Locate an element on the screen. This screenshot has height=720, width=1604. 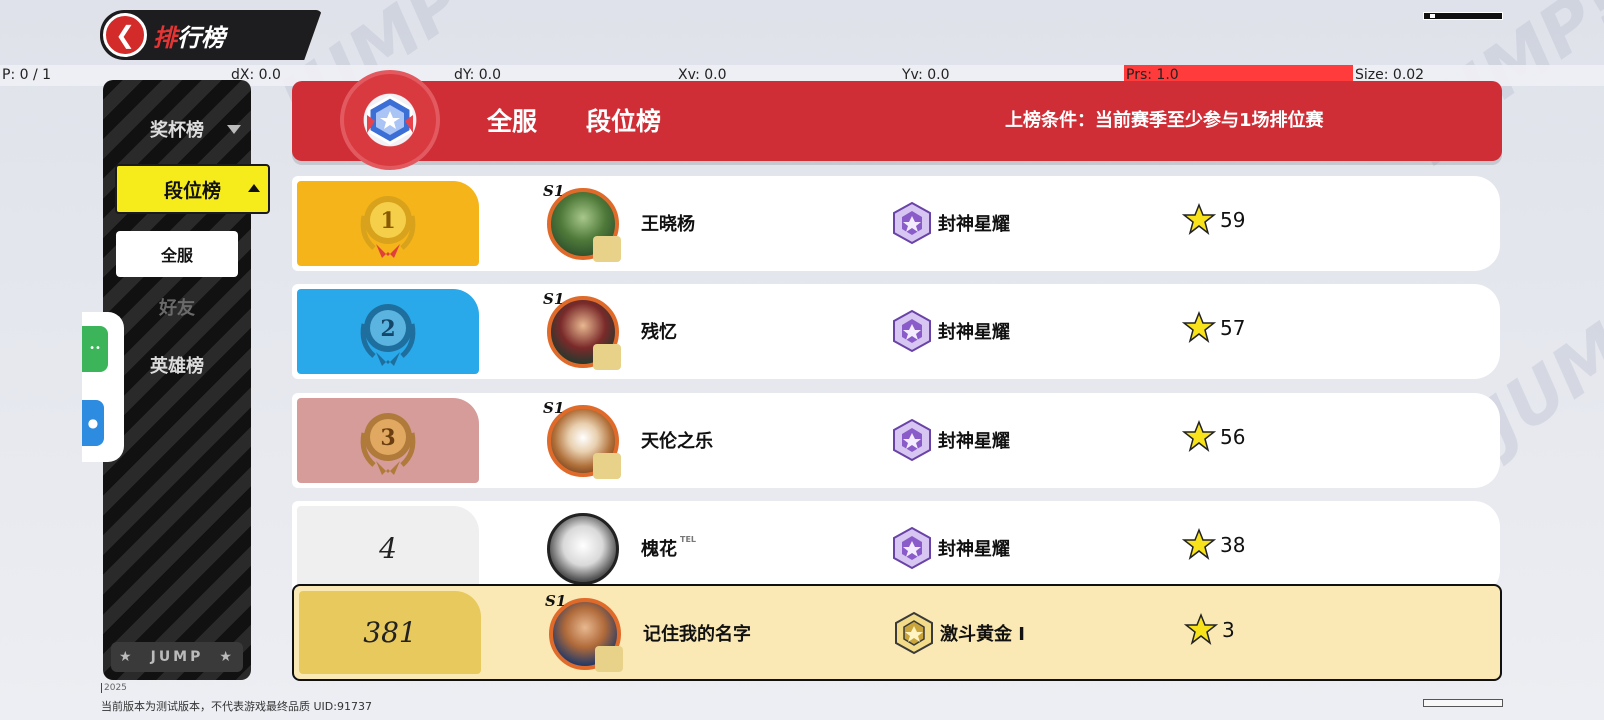
star-count: 57 is located at coordinates (1233, 328).